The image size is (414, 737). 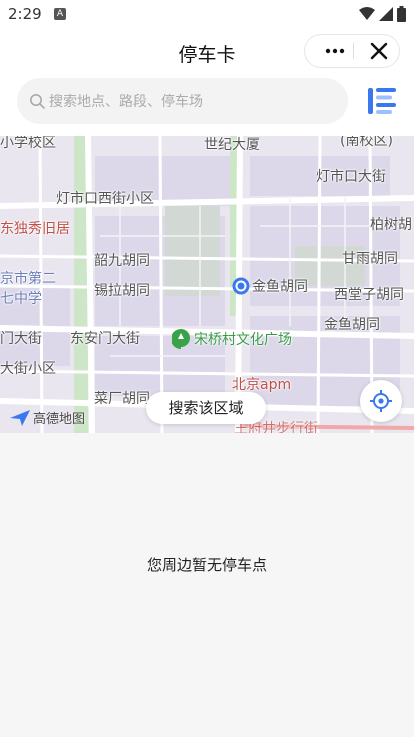 I want to click on capsule-divider, so click(x=353, y=51).